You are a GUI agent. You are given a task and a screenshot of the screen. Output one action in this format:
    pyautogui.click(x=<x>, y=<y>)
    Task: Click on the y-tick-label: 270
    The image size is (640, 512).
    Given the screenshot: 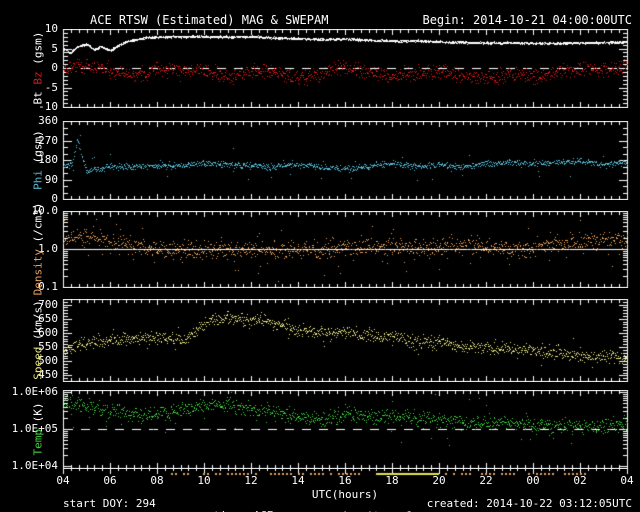 What is the action you would take?
    pyautogui.click(x=48, y=140)
    